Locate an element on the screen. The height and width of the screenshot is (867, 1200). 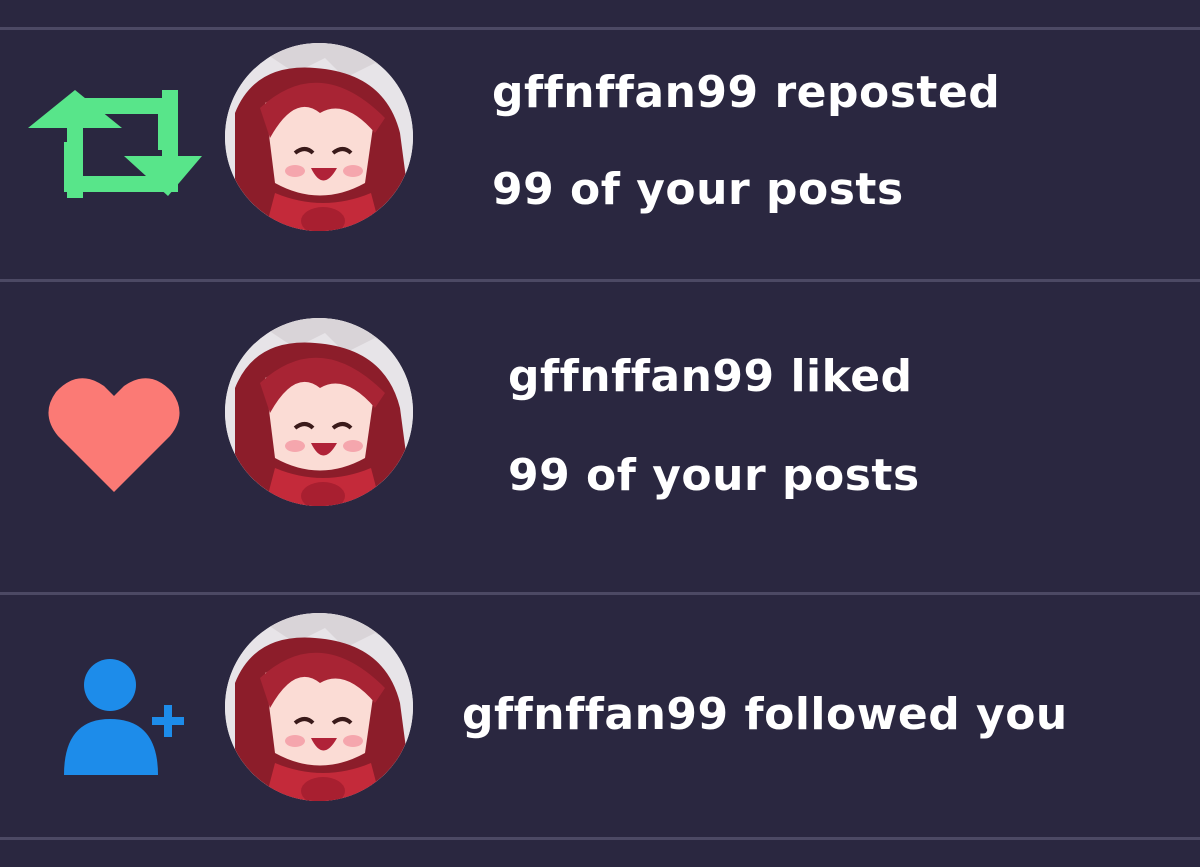
heart-icon is located at coordinates (114, 436).